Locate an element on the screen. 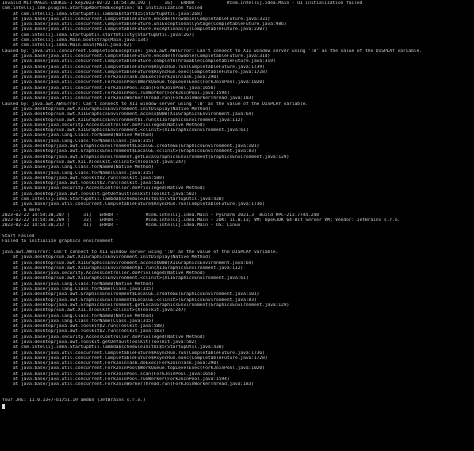 The width and height of the screenshot is (474, 451). terminal-cursor-line is located at coordinates (237, 406).